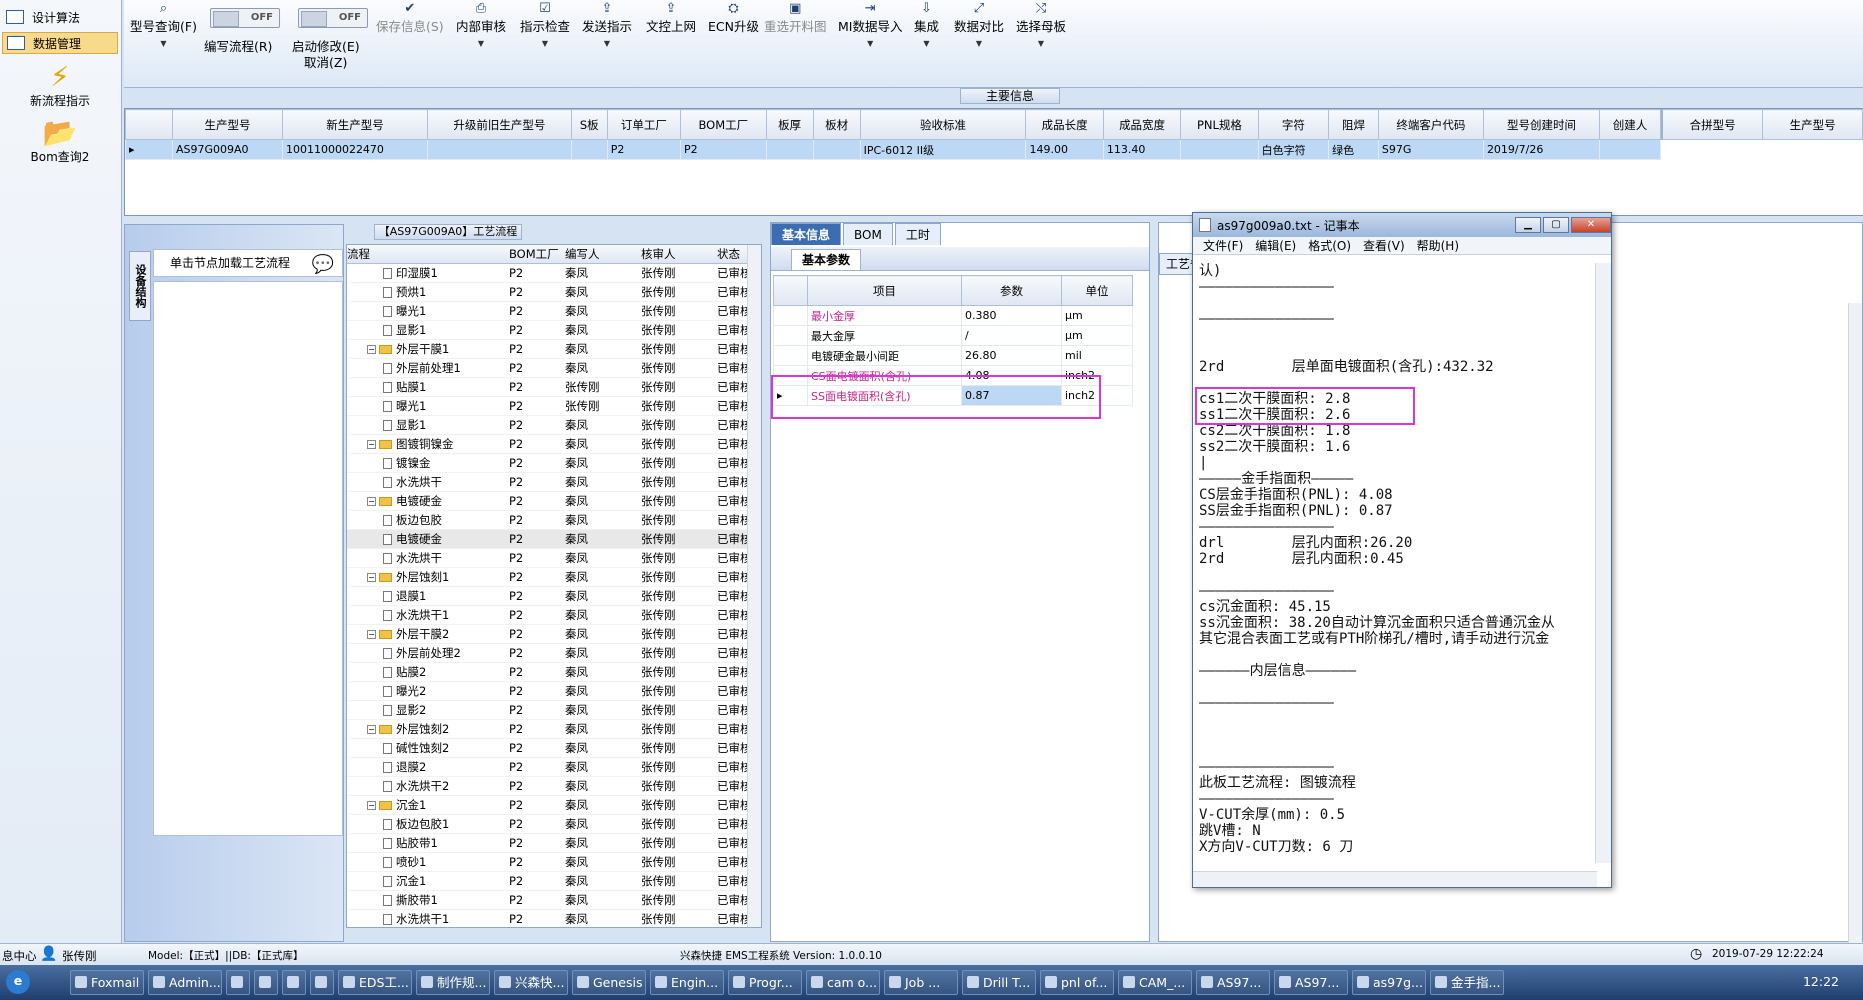 The height and width of the screenshot is (1000, 1863). What do you see at coordinates (554, 862) in the screenshot?
I see `flow-row: 喷砂1 P2 秦凤 张传刚 已审核` at bounding box center [554, 862].